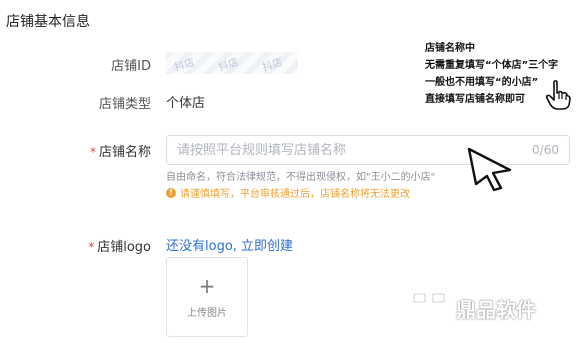 The height and width of the screenshot is (343, 586). What do you see at coordinates (295, 194) in the screenshot?
I see `store-name-warning-text: 请谨慎填写，平台审核通过后，店铺名称将无法更改` at bounding box center [295, 194].